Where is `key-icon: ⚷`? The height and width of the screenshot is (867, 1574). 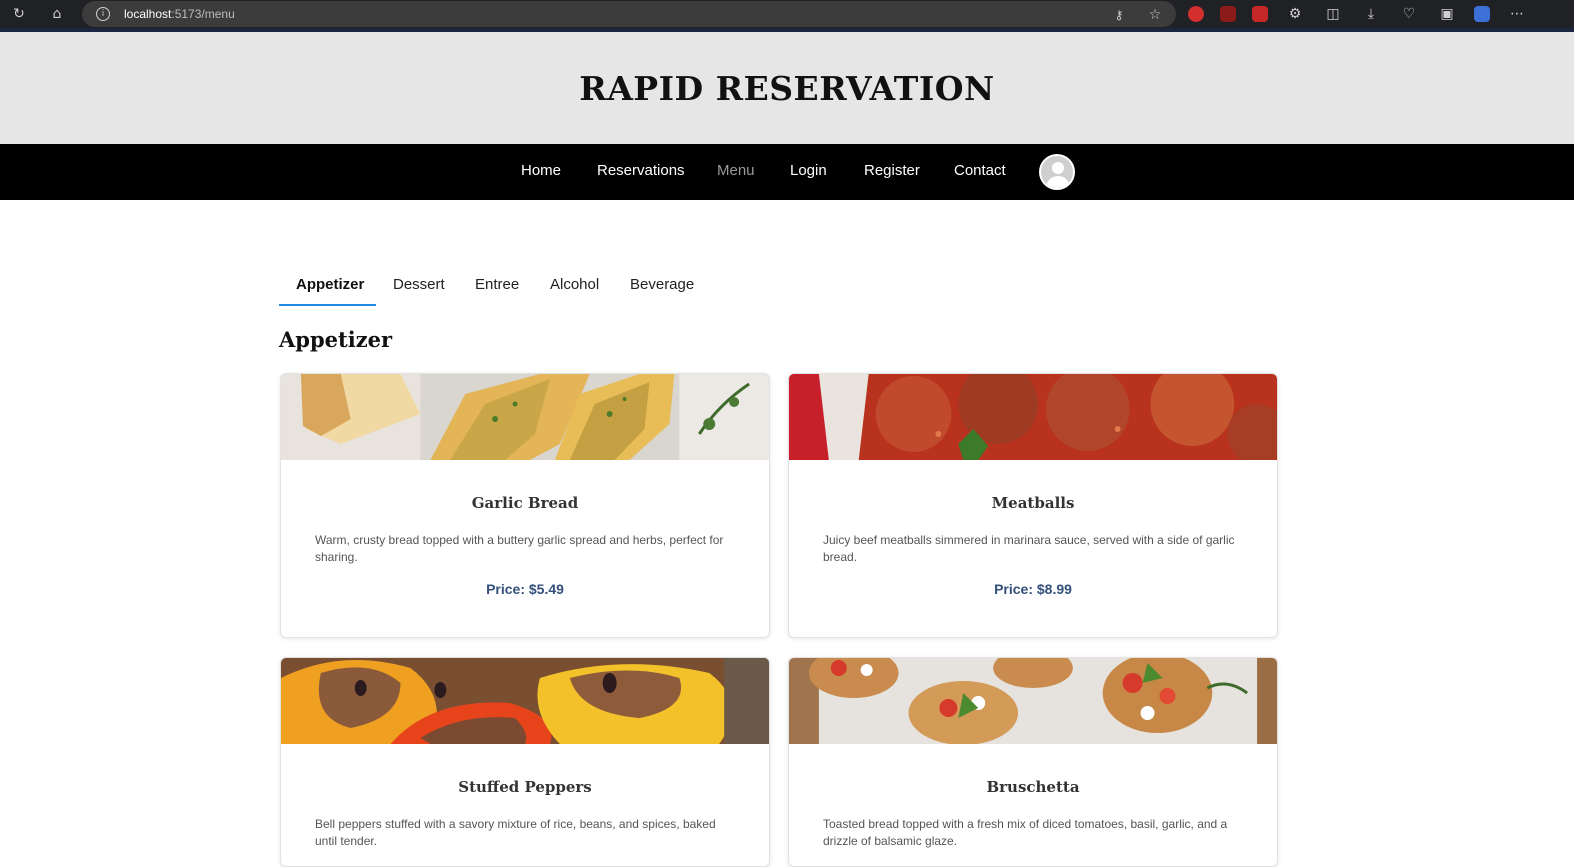
key-icon: ⚷ is located at coordinates (1119, 15).